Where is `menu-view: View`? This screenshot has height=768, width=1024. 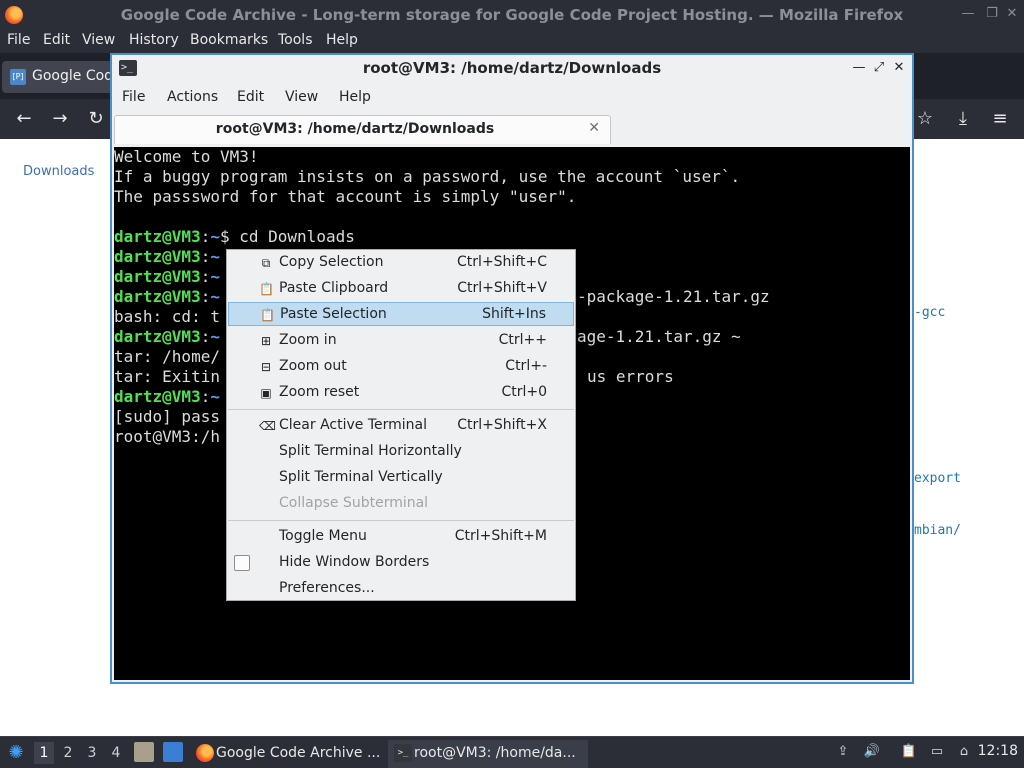
menu-view: View is located at coordinates (98, 40).